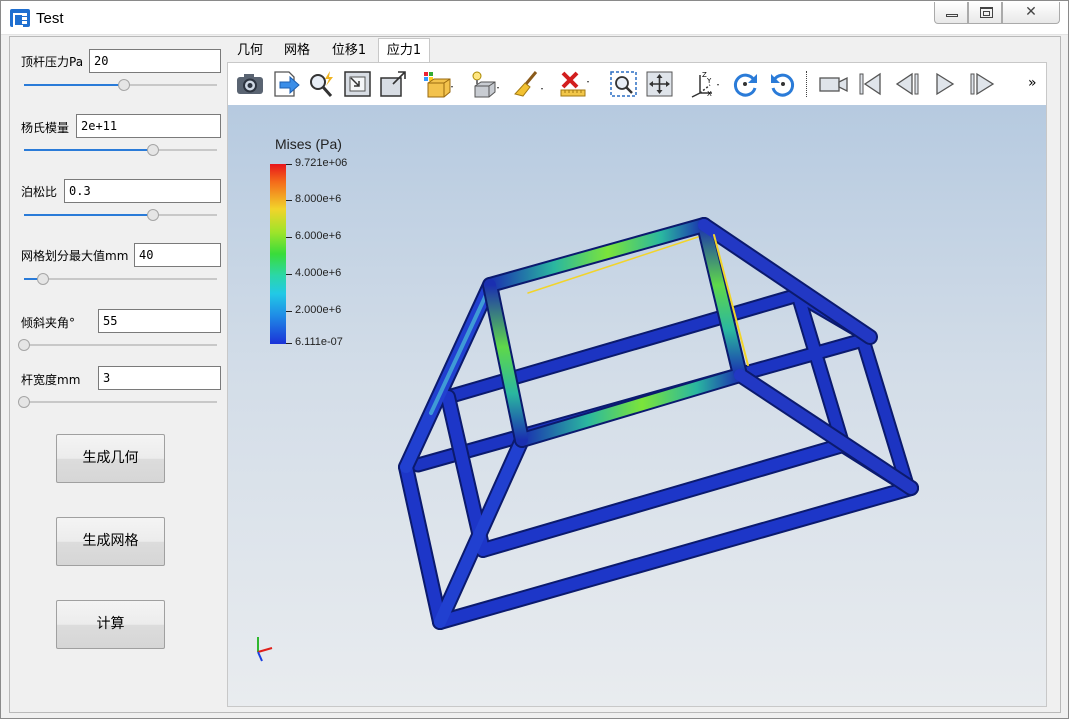 The image size is (1069, 719). Describe the element at coordinates (404, 51) in the screenshot. I see `tab-stress: 应力1` at that location.